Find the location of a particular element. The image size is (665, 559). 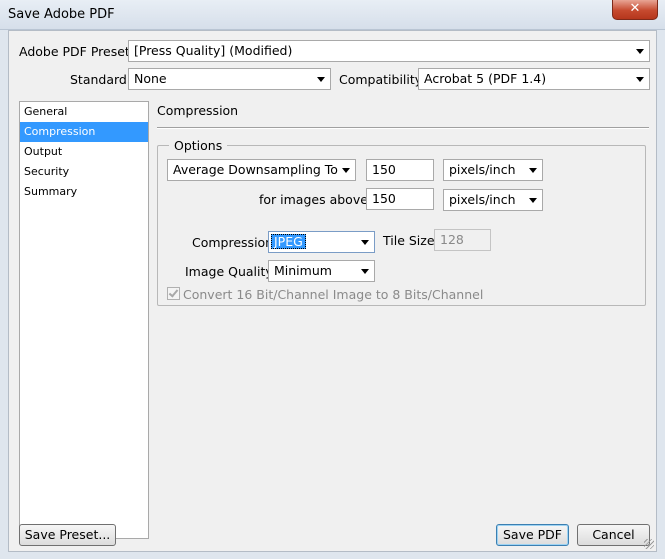

sidebar-item-general: General is located at coordinates (84, 112).